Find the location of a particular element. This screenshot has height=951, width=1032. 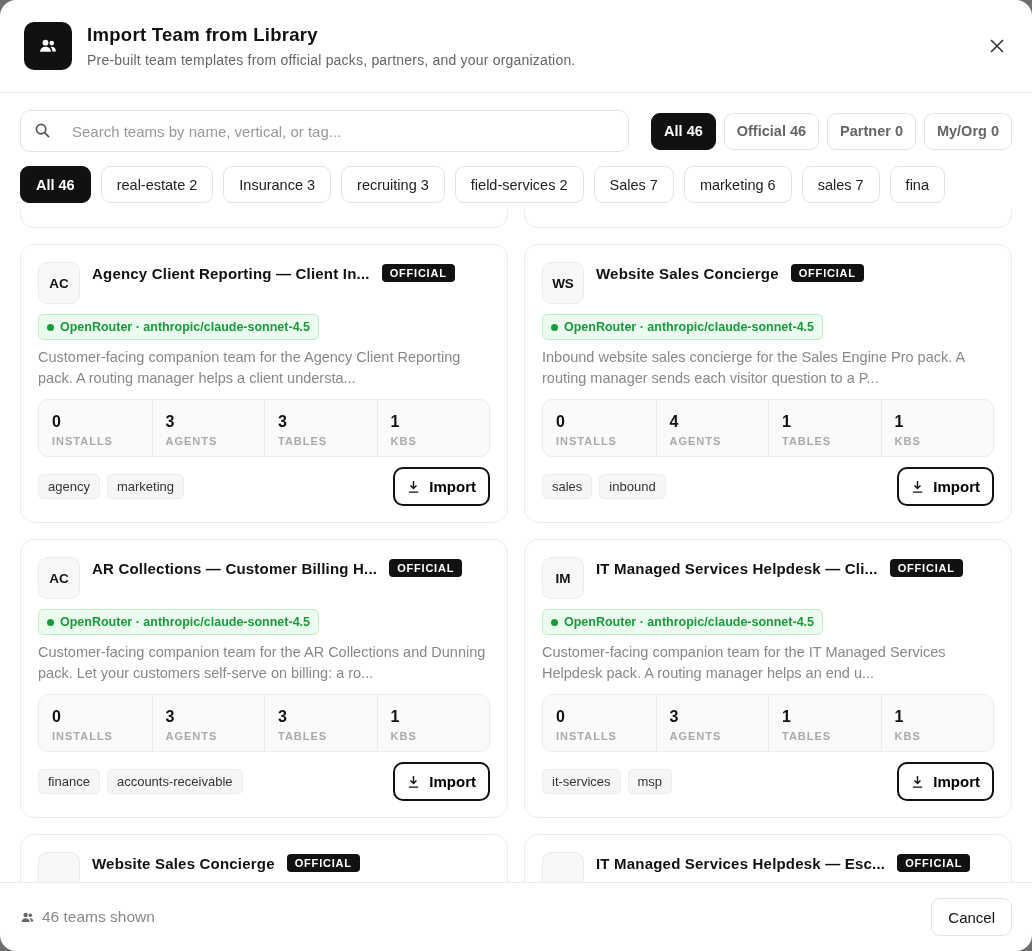

tag: sales is located at coordinates (567, 486).